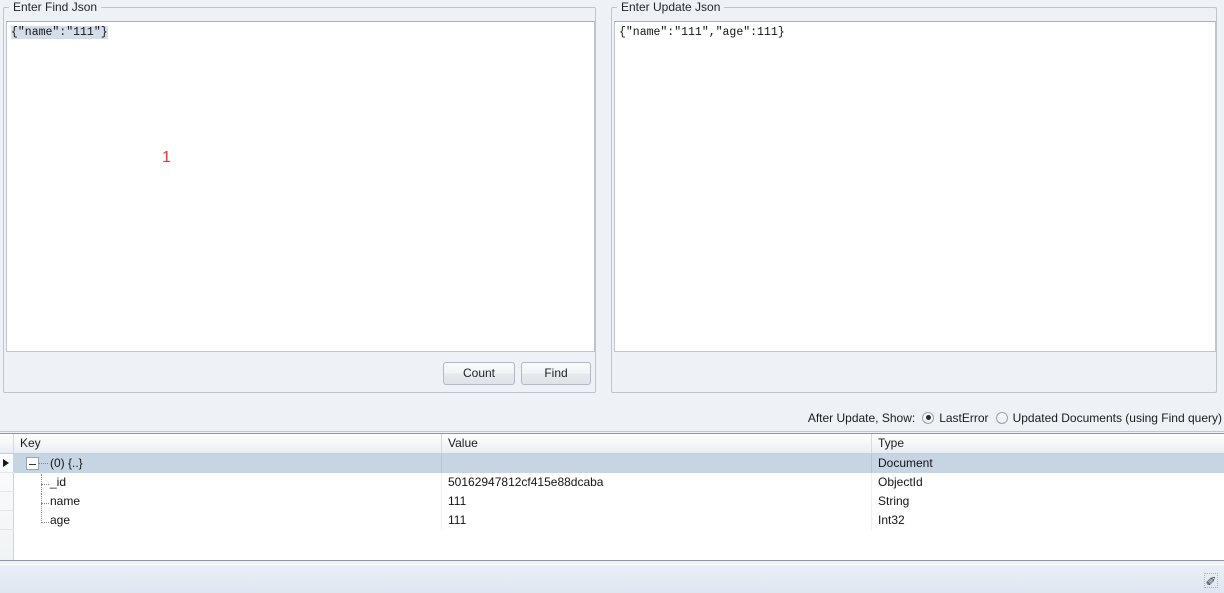  Describe the element at coordinates (1048, 482) in the screenshot. I see `cell-type: ObjectId` at that location.